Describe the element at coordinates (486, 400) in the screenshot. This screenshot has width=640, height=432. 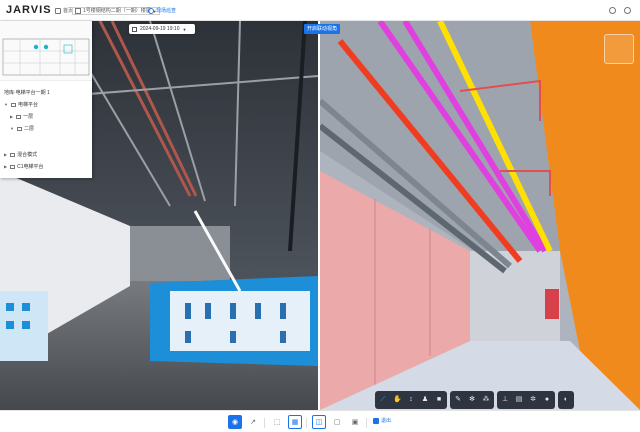
I see `group-icon: ⁂` at that location.